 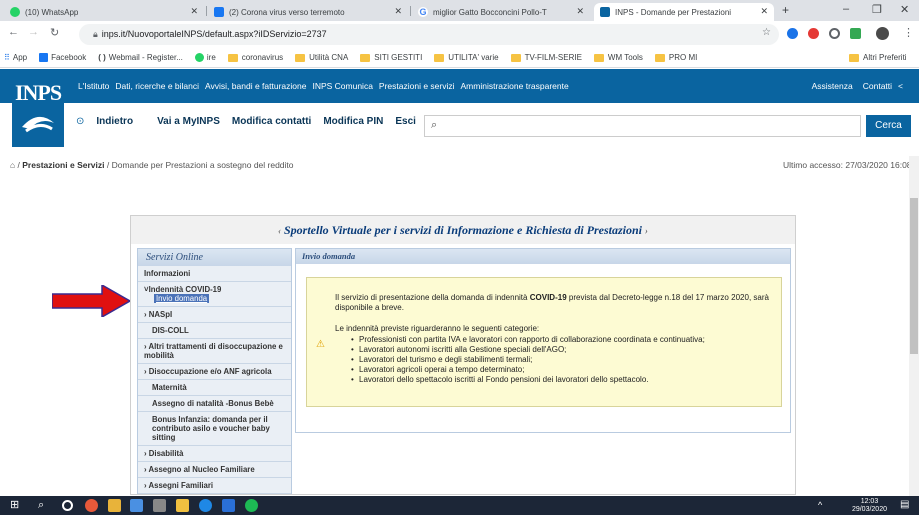 What do you see at coordinates (104, 12) in the screenshot?
I see `tab-whatsapp: (10) WhatsApp ✕` at bounding box center [104, 12].